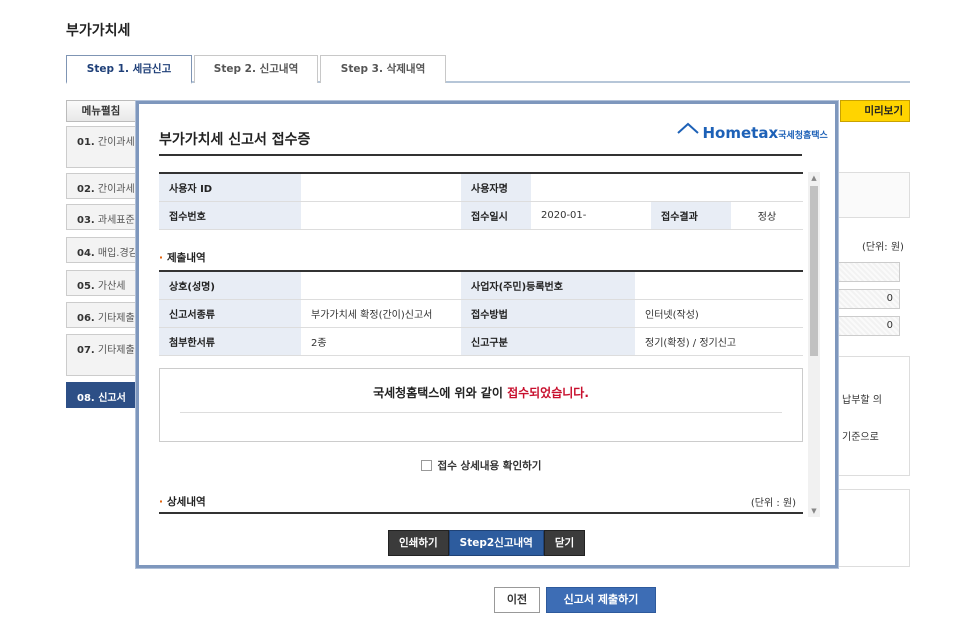 This screenshot has width=975, height=634. I want to click on receipt-notice-text: 국세청홈택스에 위와 같이 접수되었습니다., so click(481, 393).